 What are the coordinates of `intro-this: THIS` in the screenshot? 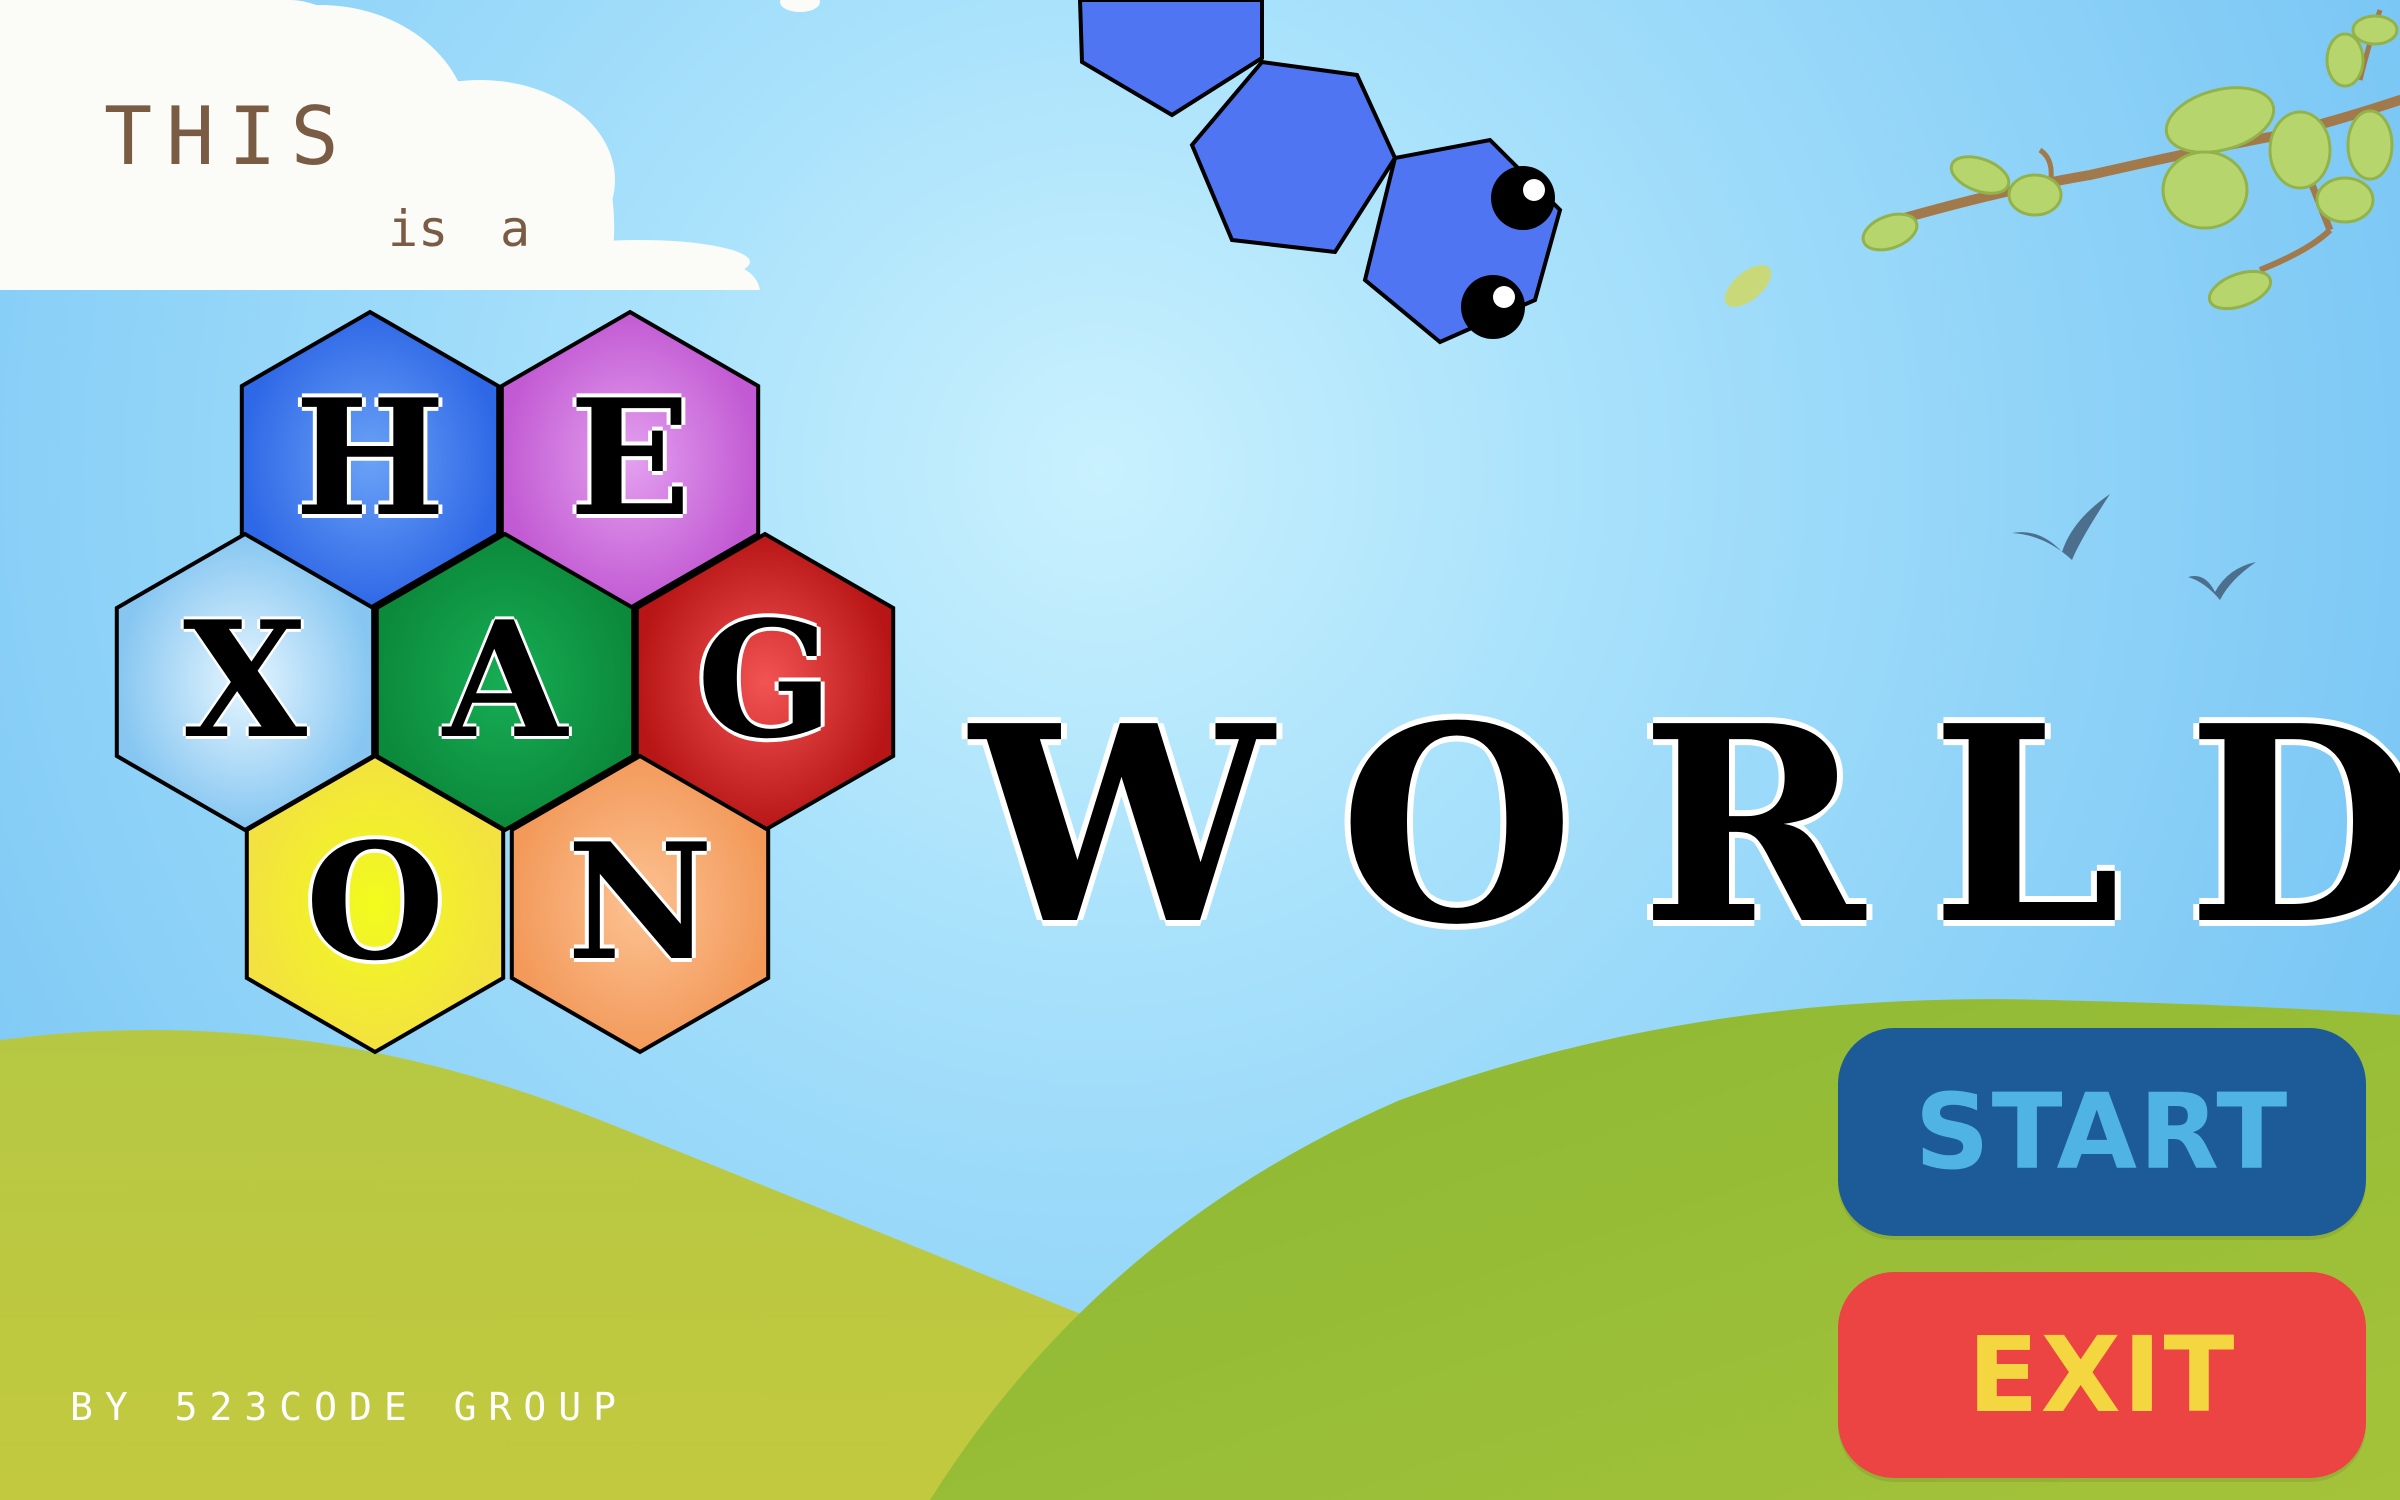 It's located at (228, 136).